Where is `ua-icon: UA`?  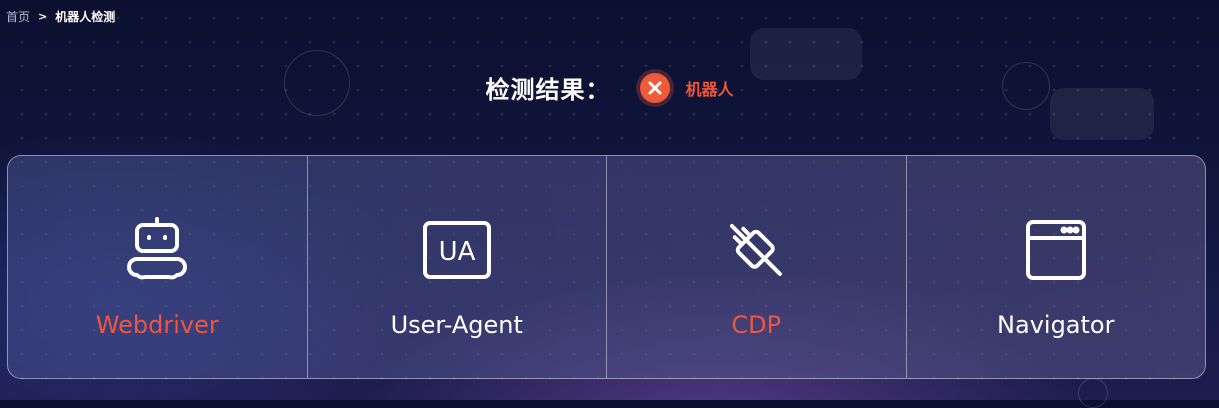
ua-icon: UA is located at coordinates (457, 250).